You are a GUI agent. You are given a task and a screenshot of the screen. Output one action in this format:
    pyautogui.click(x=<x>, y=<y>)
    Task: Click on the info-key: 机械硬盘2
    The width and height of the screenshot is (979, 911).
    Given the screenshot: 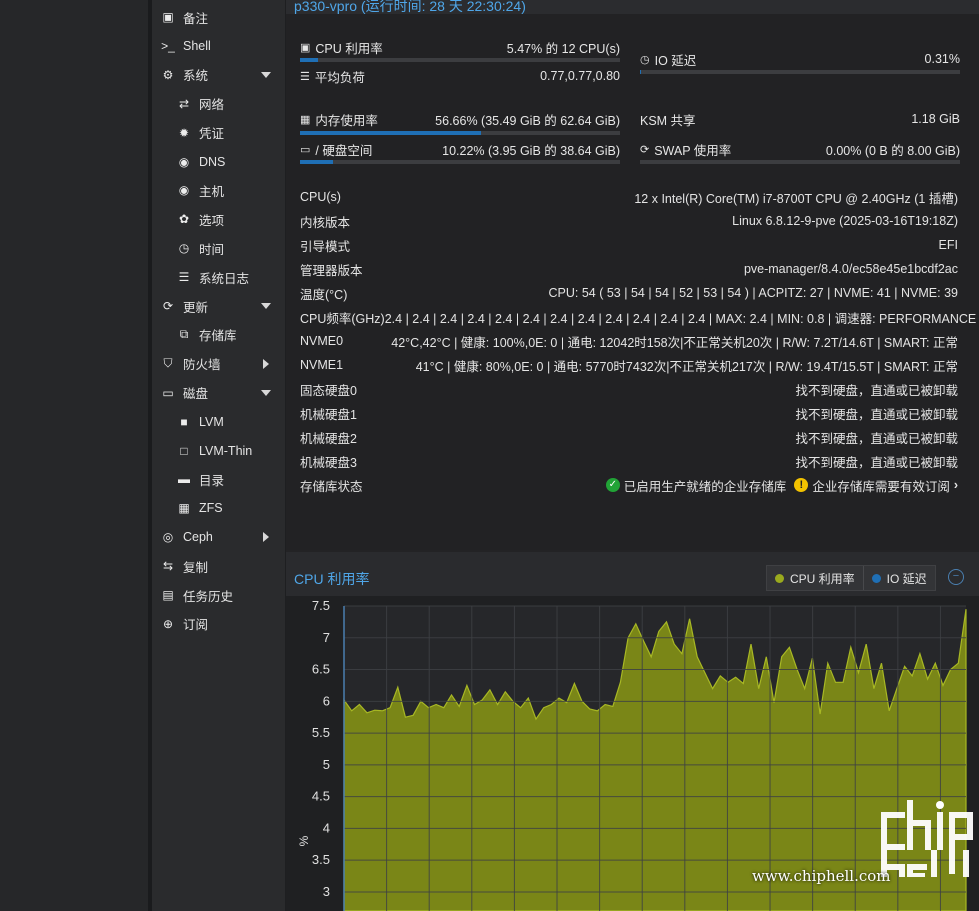 What is the action you would take?
    pyautogui.click(x=328, y=438)
    